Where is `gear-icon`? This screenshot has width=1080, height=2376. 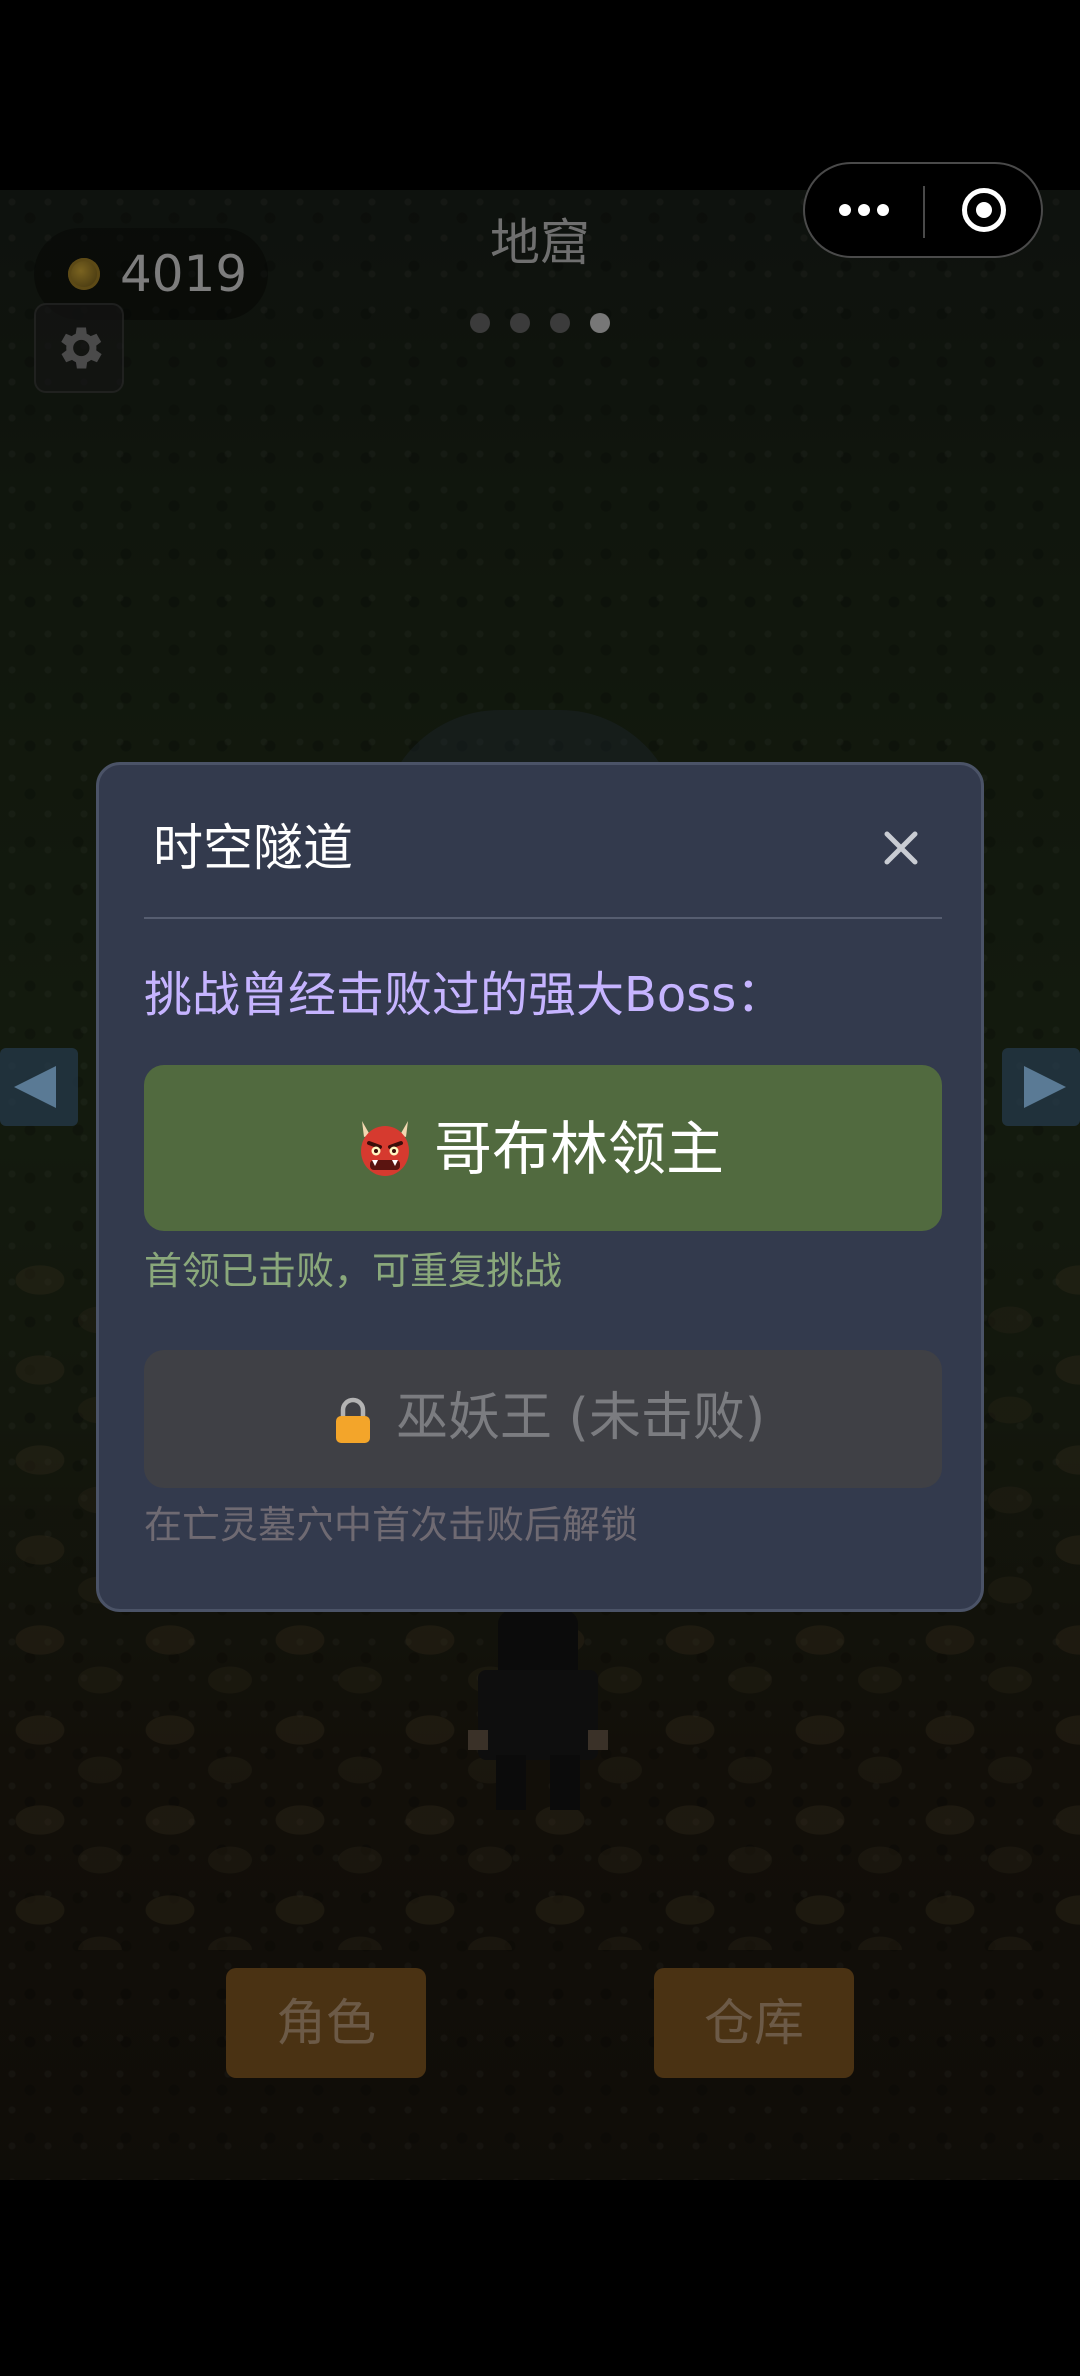 gear-icon is located at coordinates (81, 348).